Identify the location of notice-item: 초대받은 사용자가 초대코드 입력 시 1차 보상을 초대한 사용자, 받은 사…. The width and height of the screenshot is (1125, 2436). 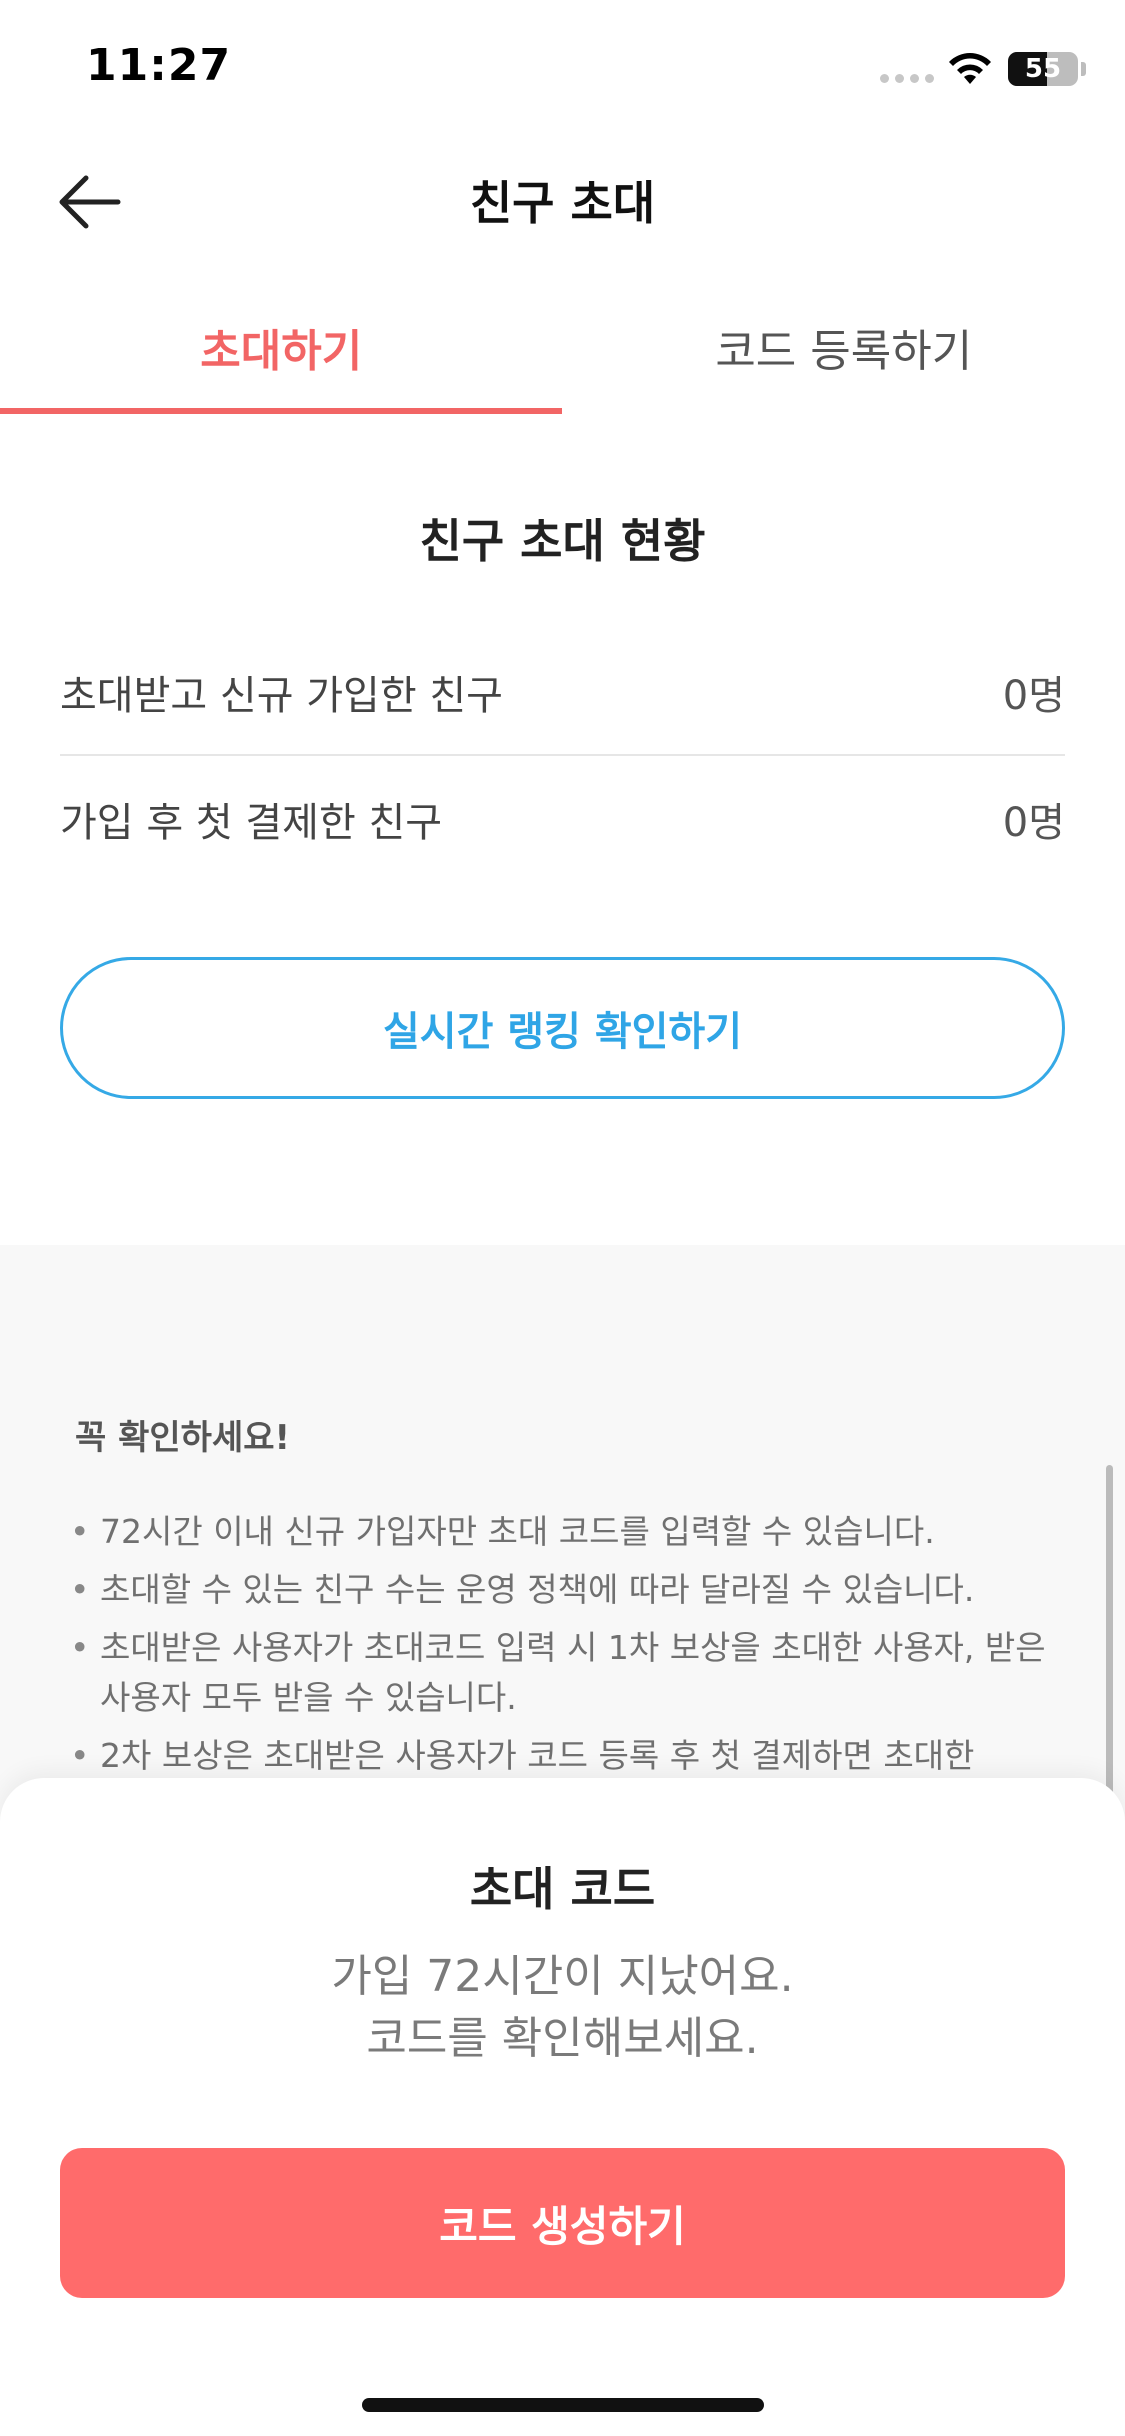
(560, 1673).